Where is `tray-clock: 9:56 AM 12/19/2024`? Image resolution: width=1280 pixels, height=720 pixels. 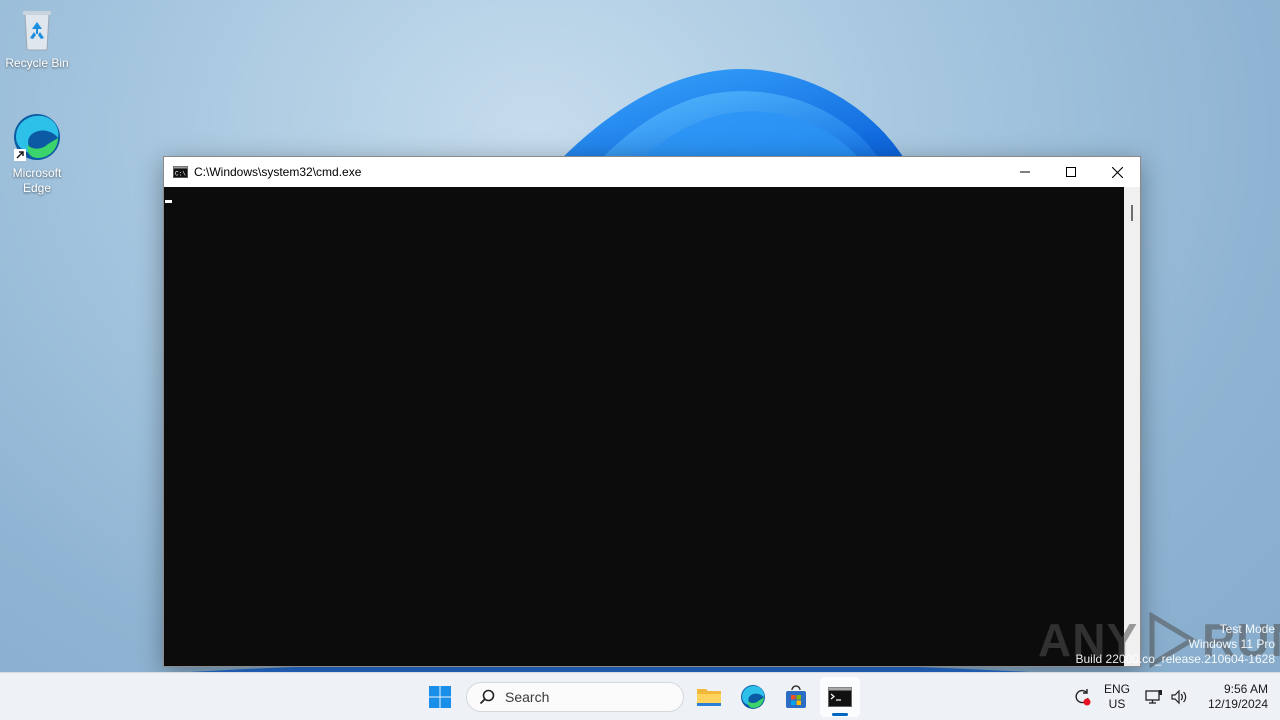 tray-clock: 9:56 AM 12/19/2024 is located at coordinates (1231, 696).